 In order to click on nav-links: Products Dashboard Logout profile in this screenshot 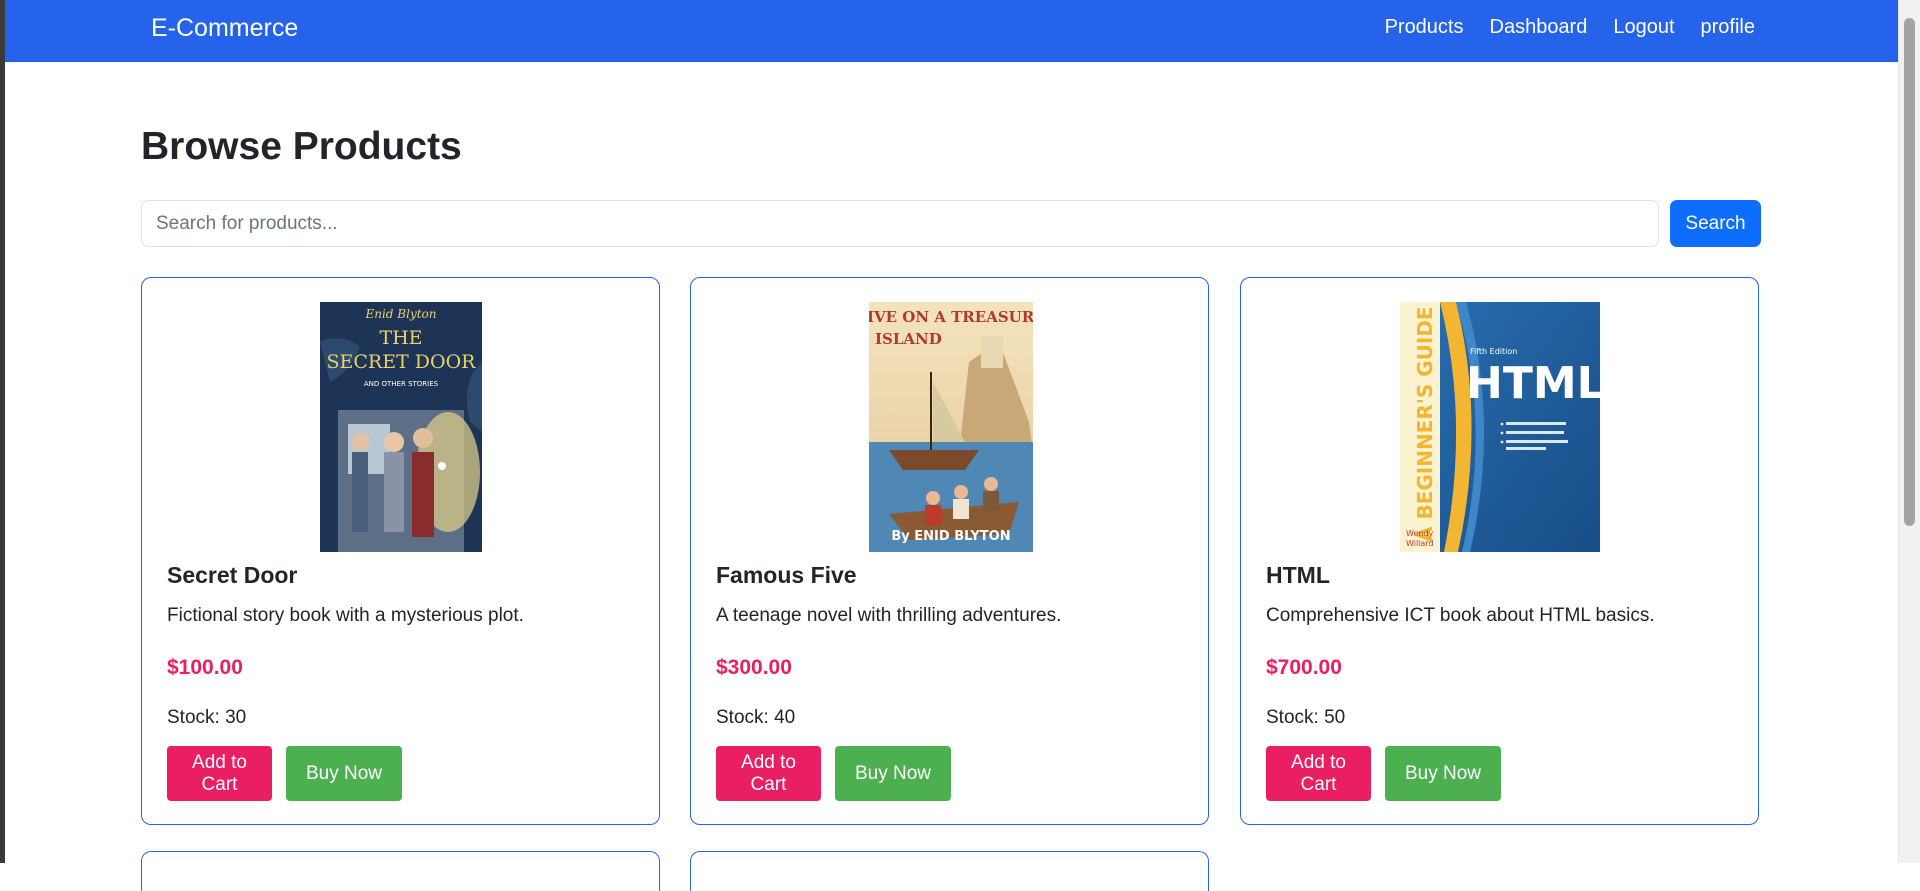, I will do `click(1570, 27)`.